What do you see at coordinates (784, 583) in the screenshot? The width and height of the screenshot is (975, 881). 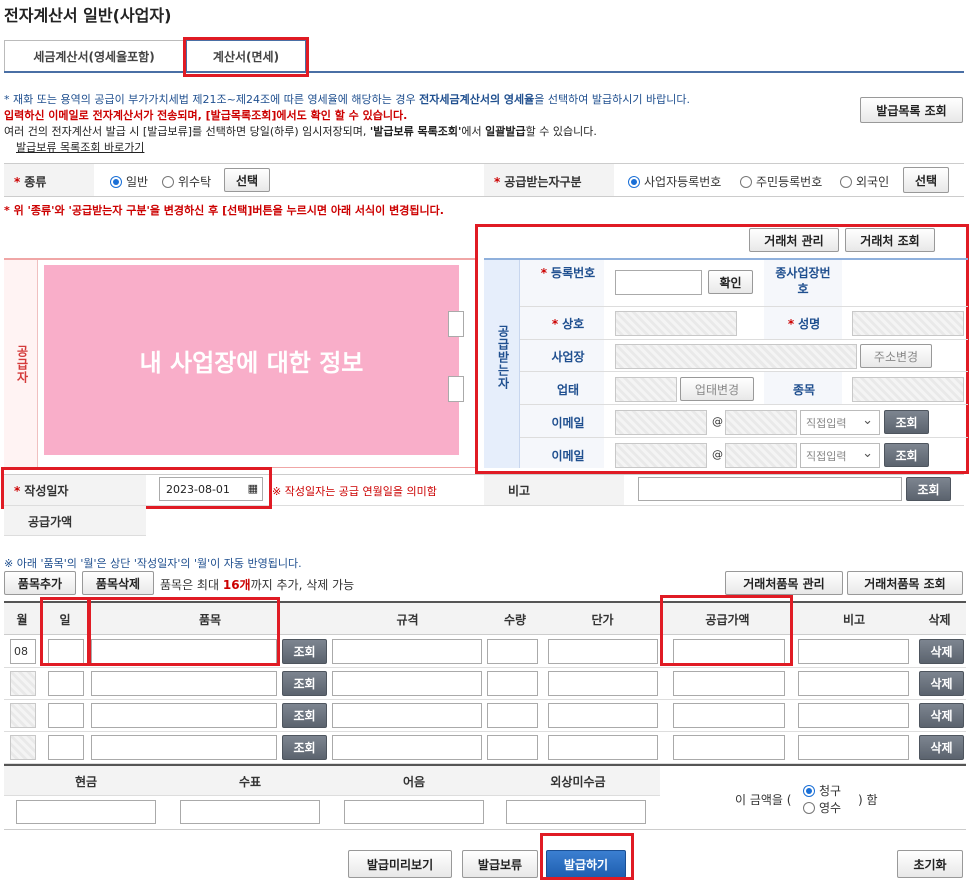 I see `client-item-manage-button: 거래처품목 관리` at bounding box center [784, 583].